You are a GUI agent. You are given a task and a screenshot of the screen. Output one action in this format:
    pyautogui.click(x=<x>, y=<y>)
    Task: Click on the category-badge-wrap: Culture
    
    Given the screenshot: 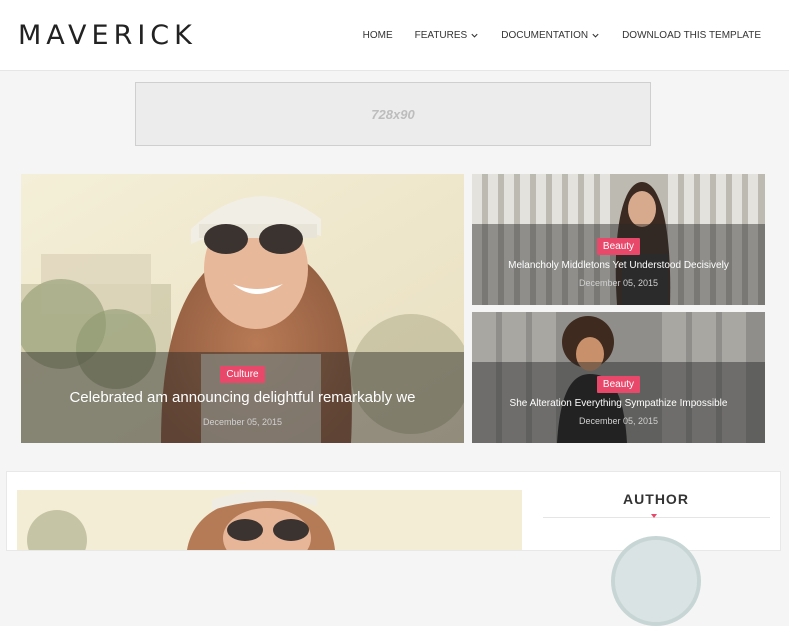 What is the action you would take?
    pyautogui.click(x=242, y=373)
    